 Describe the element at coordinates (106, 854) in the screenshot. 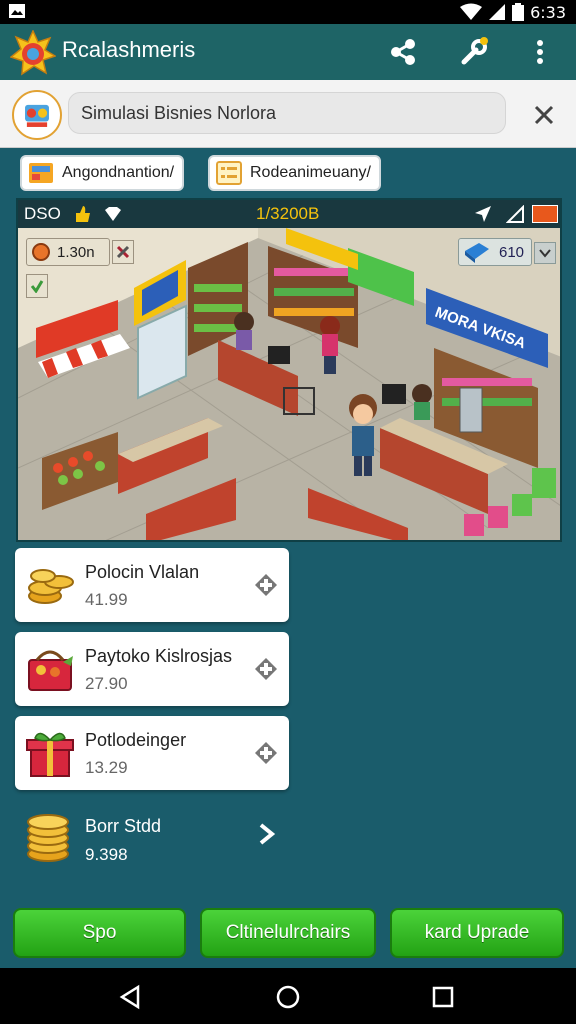

I see `coin-row-value: 9.398` at that location.